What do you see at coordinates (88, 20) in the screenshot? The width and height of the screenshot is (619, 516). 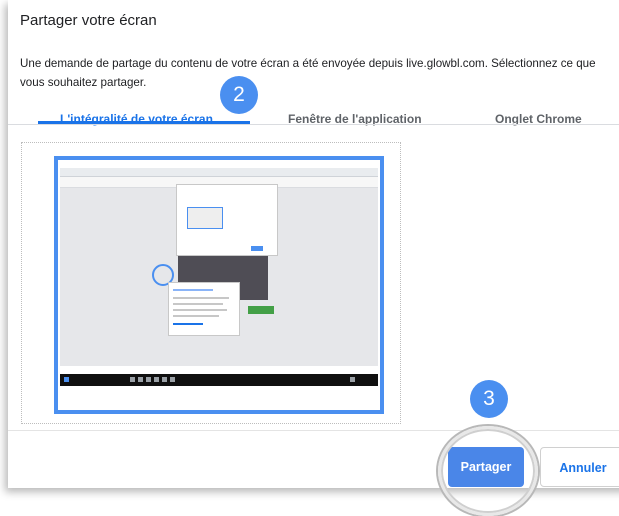 I see `dialog-title: Partager votre écran` at bounding box center [88, 20].